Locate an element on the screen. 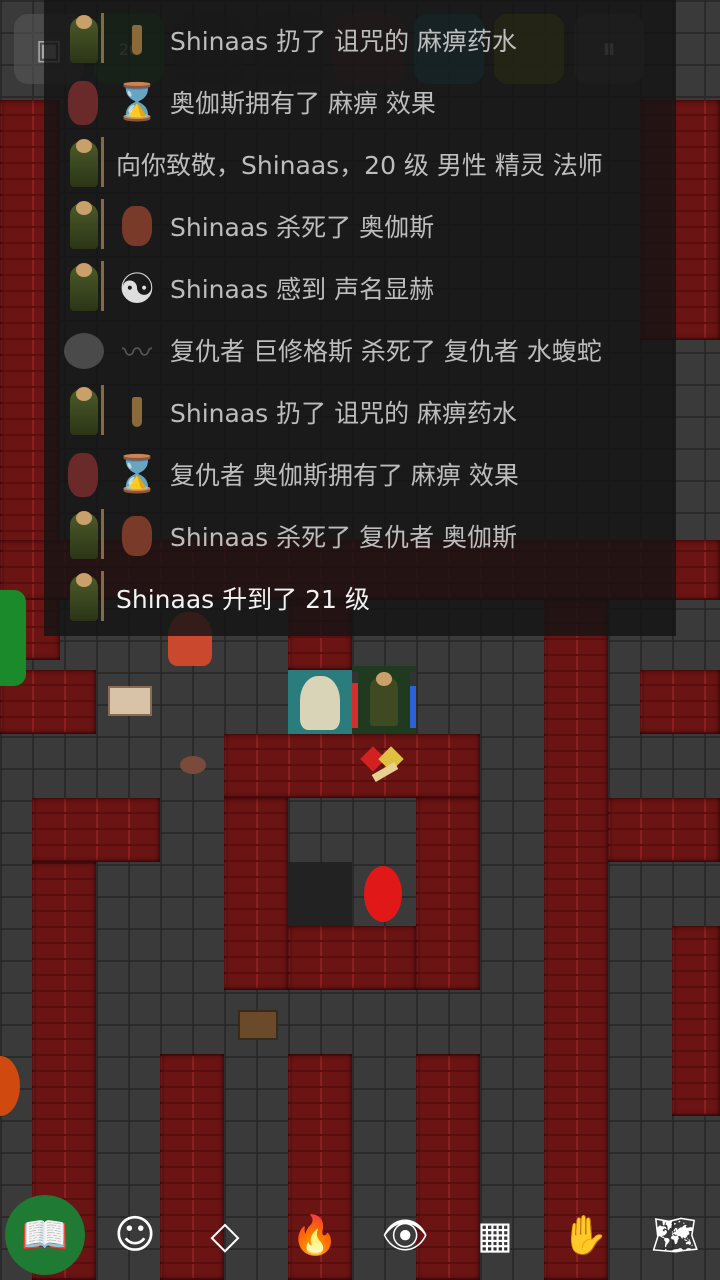 The image size is (720, 1280). spell-icon: ◇ is located at coordinates (225, 1235).